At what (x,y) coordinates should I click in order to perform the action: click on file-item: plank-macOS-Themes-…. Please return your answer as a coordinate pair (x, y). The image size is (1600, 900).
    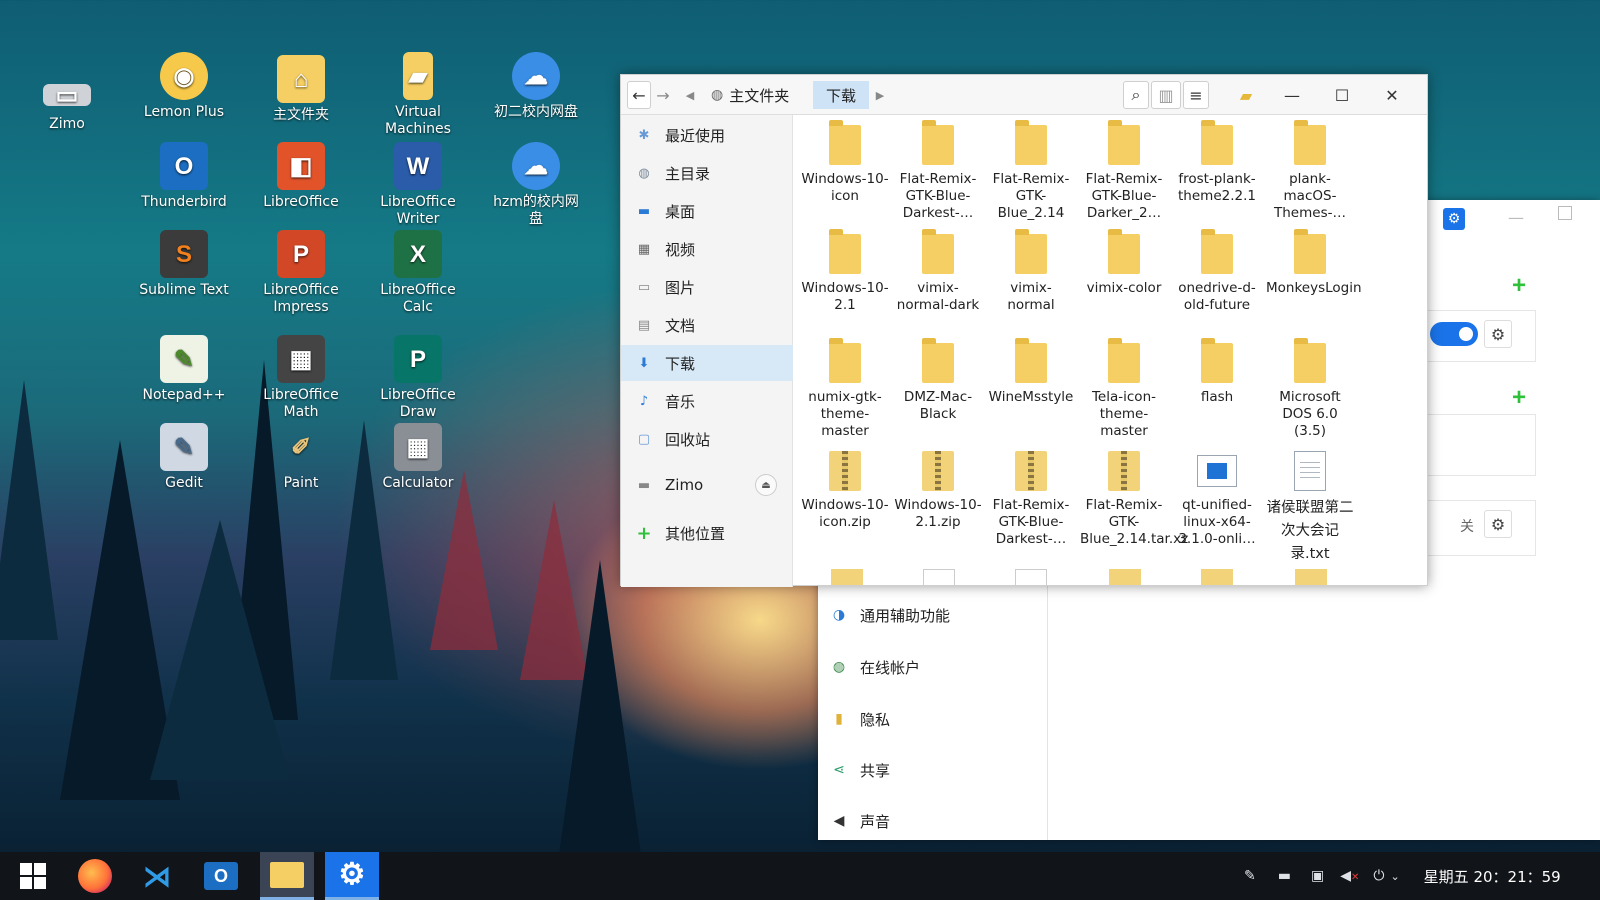
    Looking at the image, I should click on (1310, 171).